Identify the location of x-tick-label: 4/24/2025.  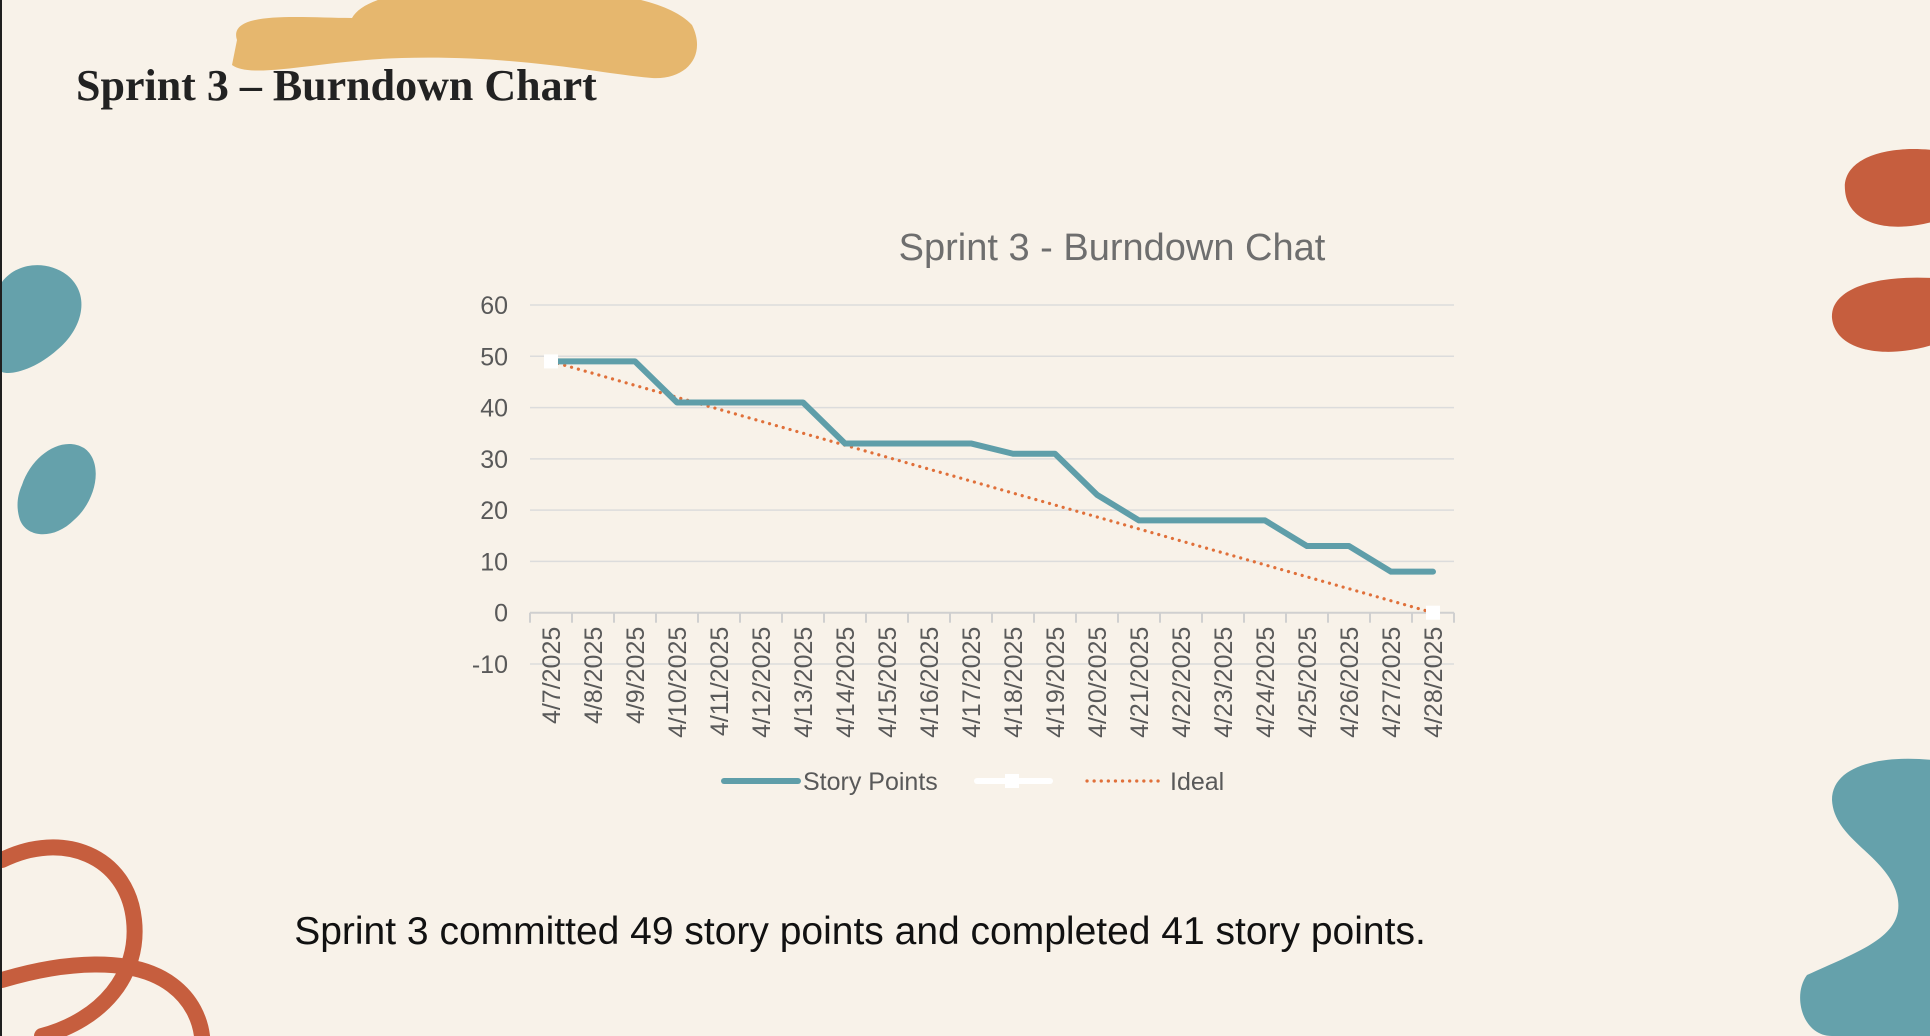
(1266, 682).